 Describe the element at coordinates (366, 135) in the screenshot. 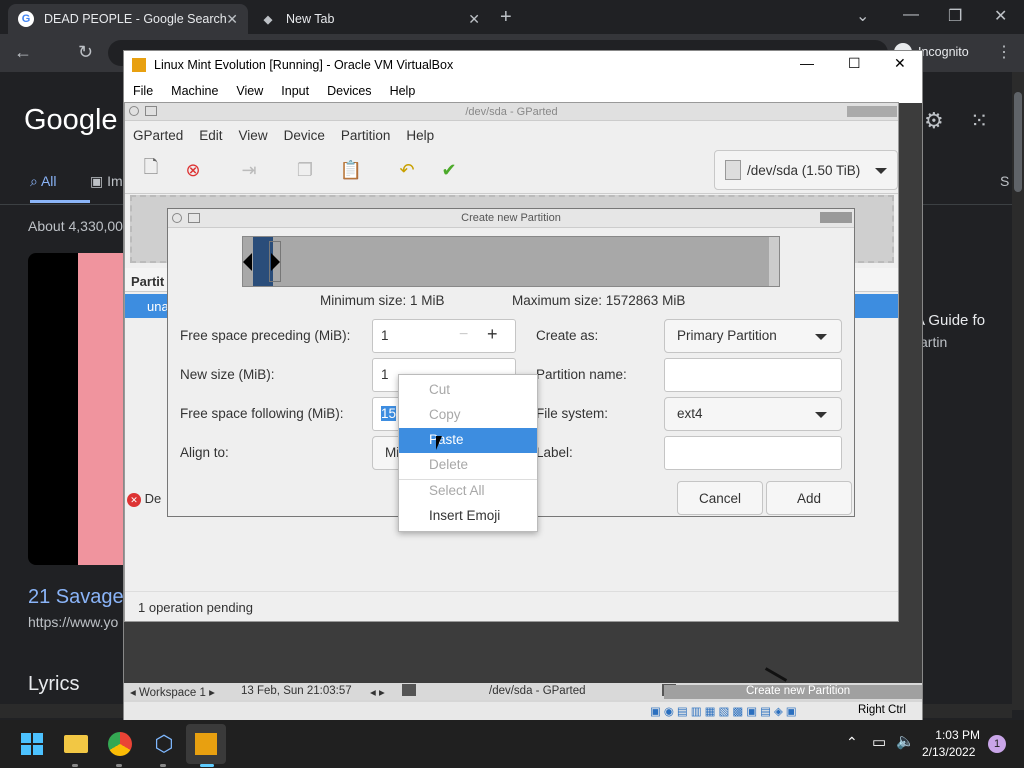

I see `menu-partition: Partition` at that location.